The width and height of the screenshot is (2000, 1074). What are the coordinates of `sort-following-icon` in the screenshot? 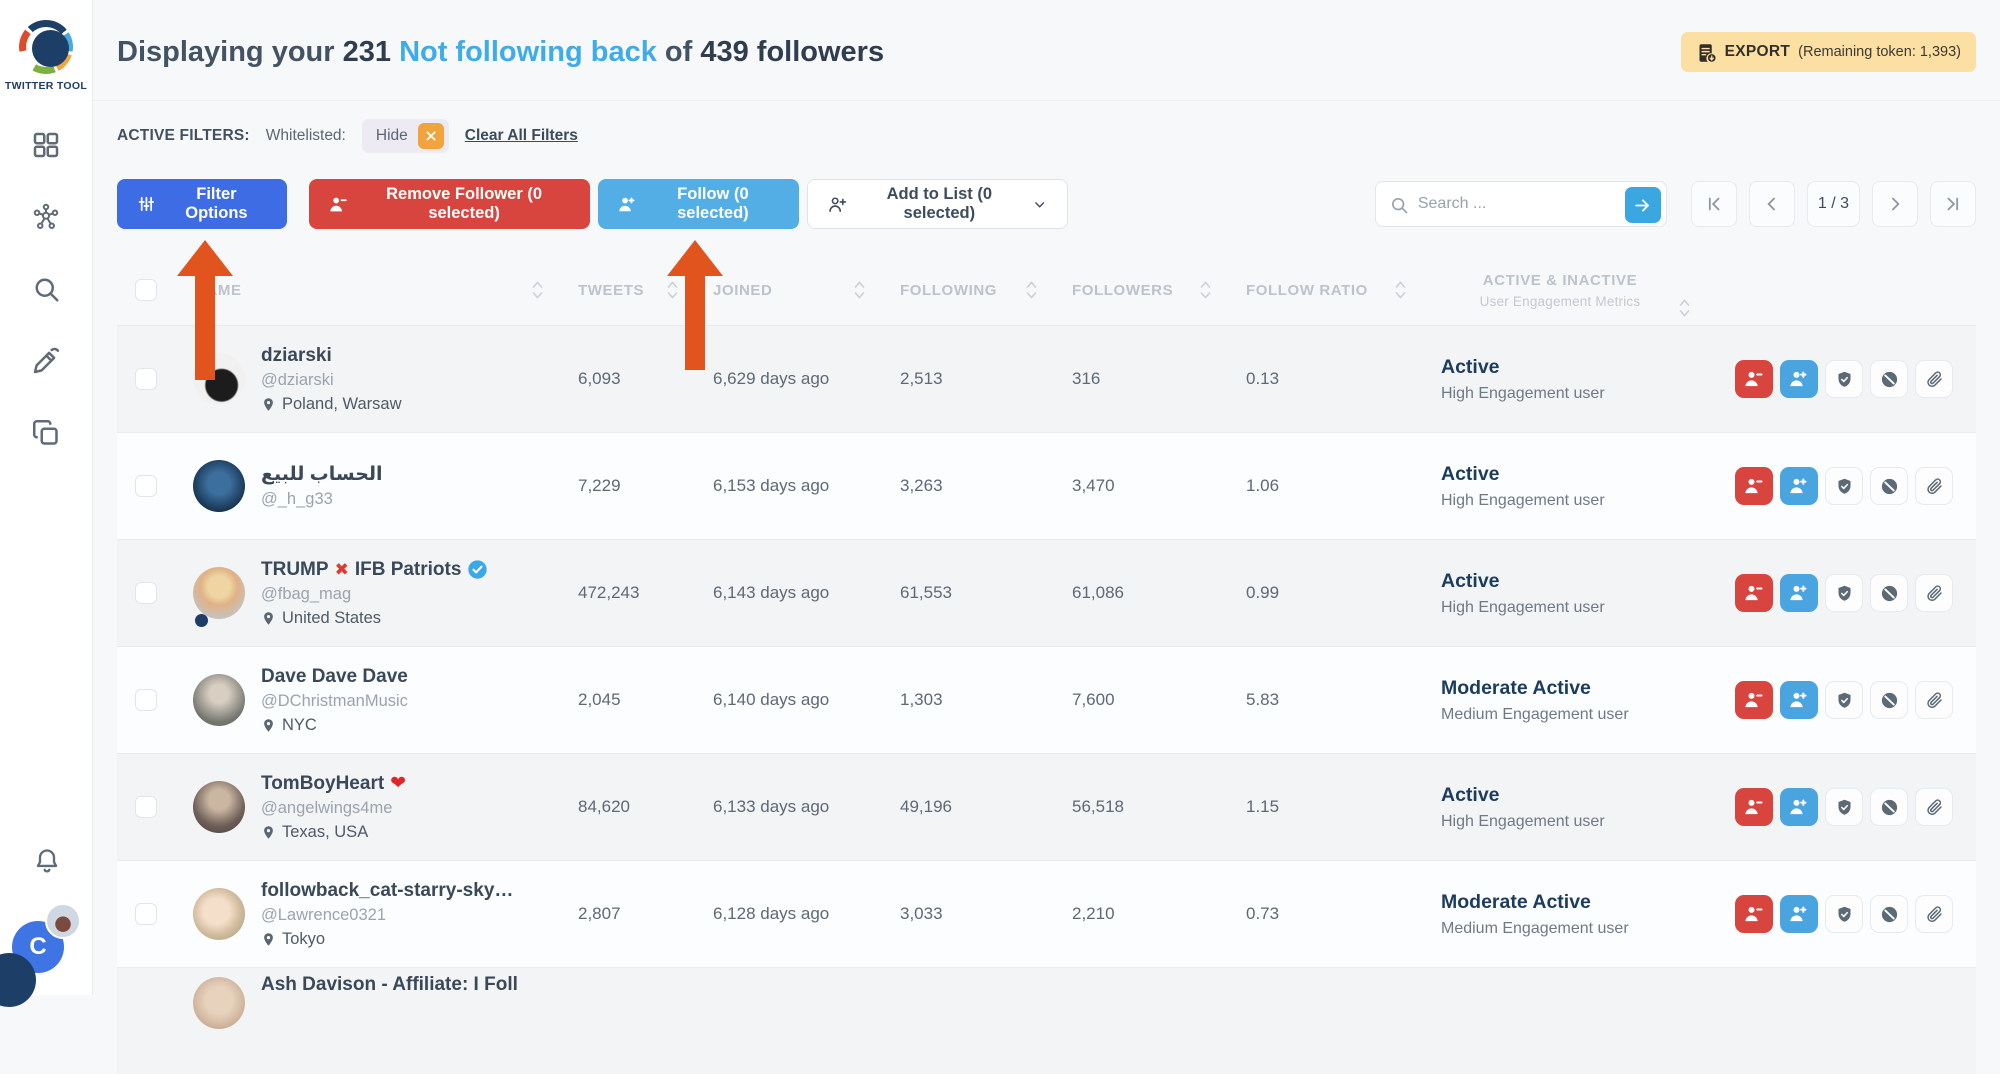 It's located at (1031, 290).